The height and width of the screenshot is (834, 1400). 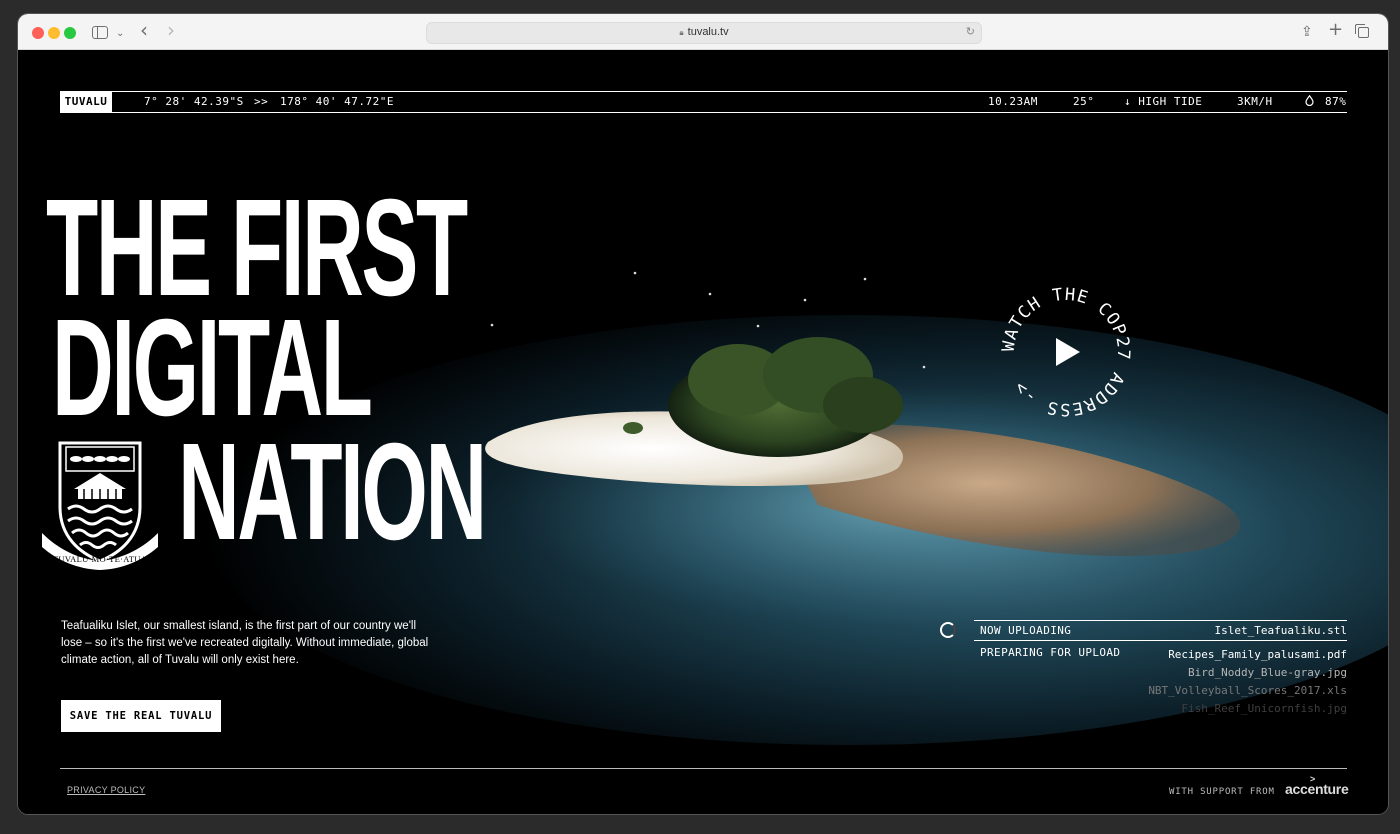 What do you see at coordinates (38, 33) in the screenshot?
I see `close-window-button` at bounding box center [38, 33].